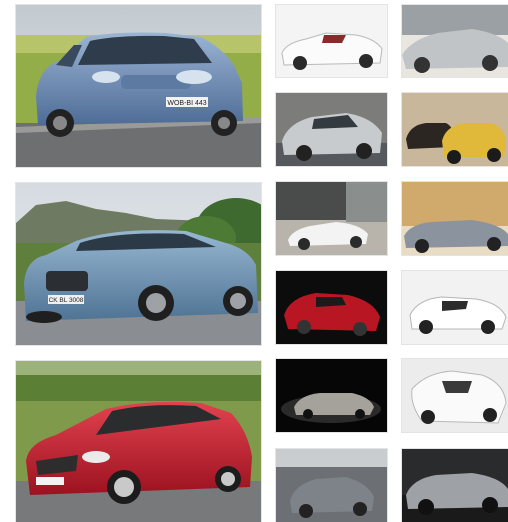 The image size is (508, 522). I want to click on white-supercar-image, so click(455, 395).